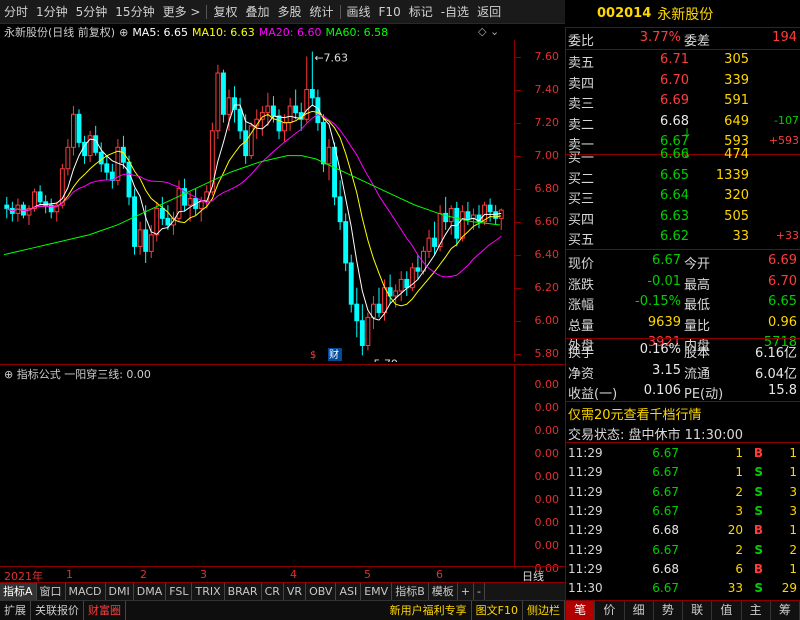 Image resolution: width=800 pixels, height=620 pixels. Describe the element at coordinates (182, 11) in the screenshot. I see `toolbar-item-4: 更多 >` at that location.